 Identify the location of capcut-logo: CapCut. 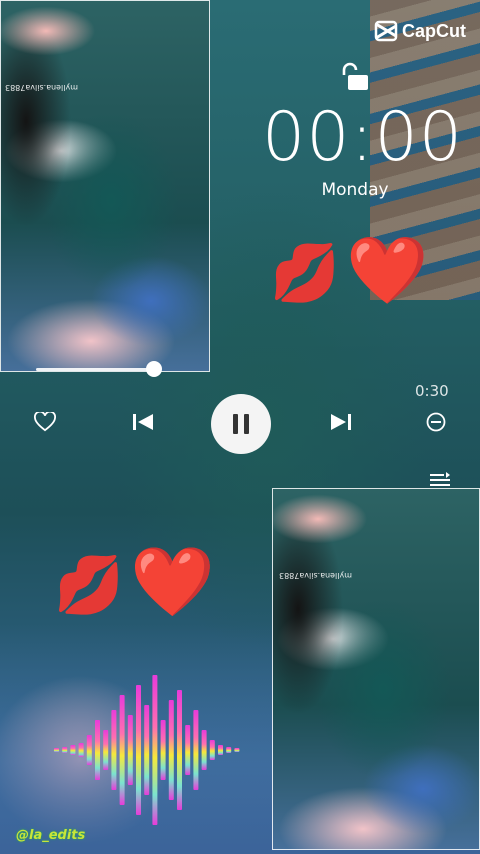
(420, 31).